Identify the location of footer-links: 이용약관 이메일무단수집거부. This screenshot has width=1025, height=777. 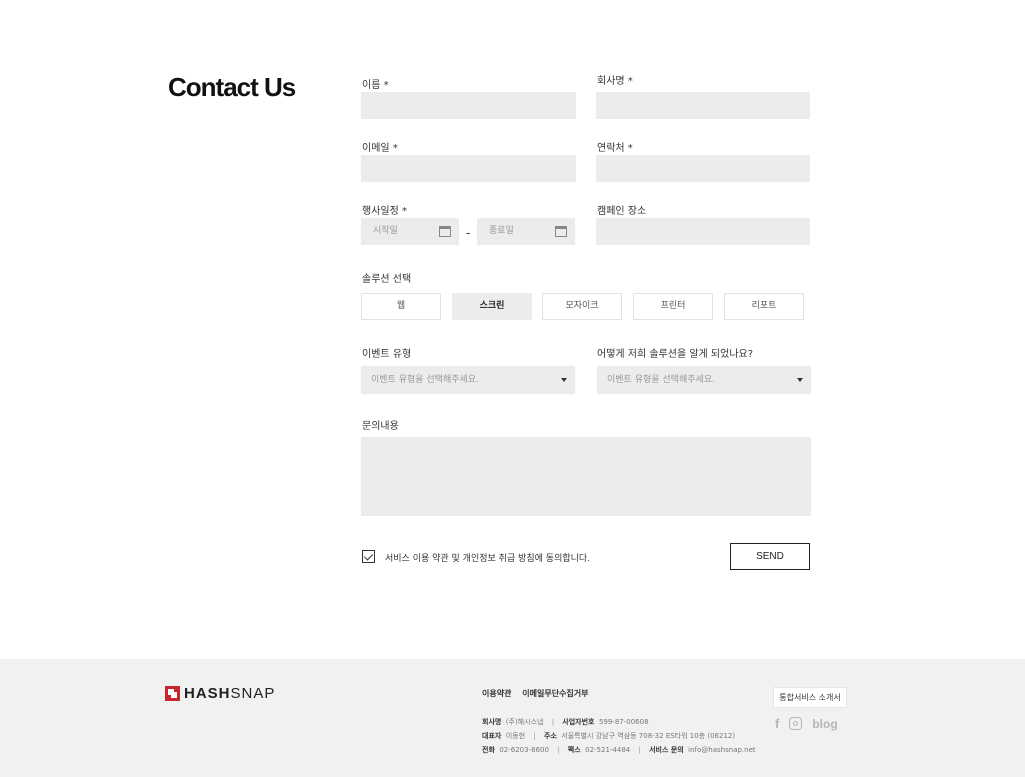
(539, 693).